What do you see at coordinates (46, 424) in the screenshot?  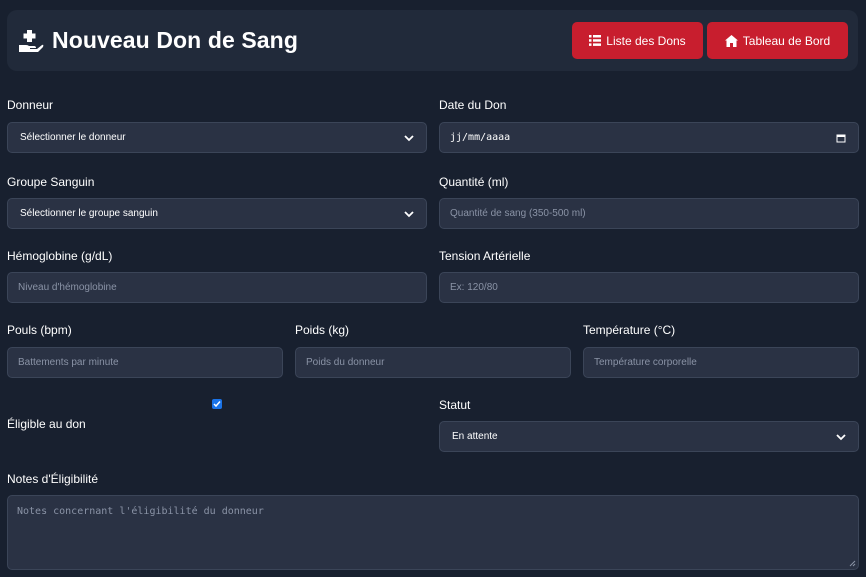 I see `eligible-label: Éligible au don` at bounding box center [46, 424].